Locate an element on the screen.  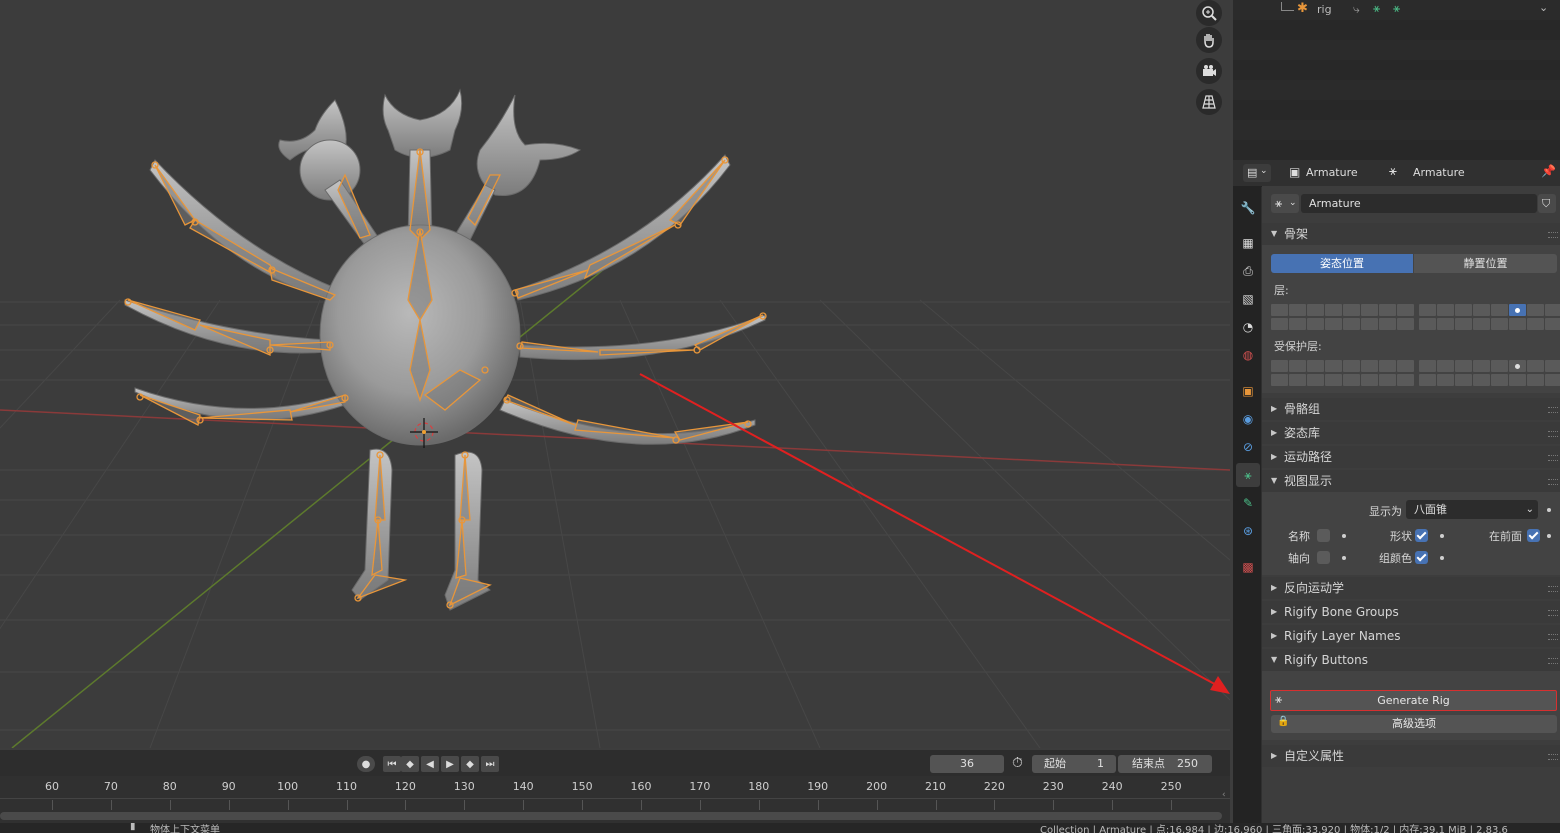
panel-custom-properties-header: ▶ 自定义属性 is located at coordinates (1411, 756).